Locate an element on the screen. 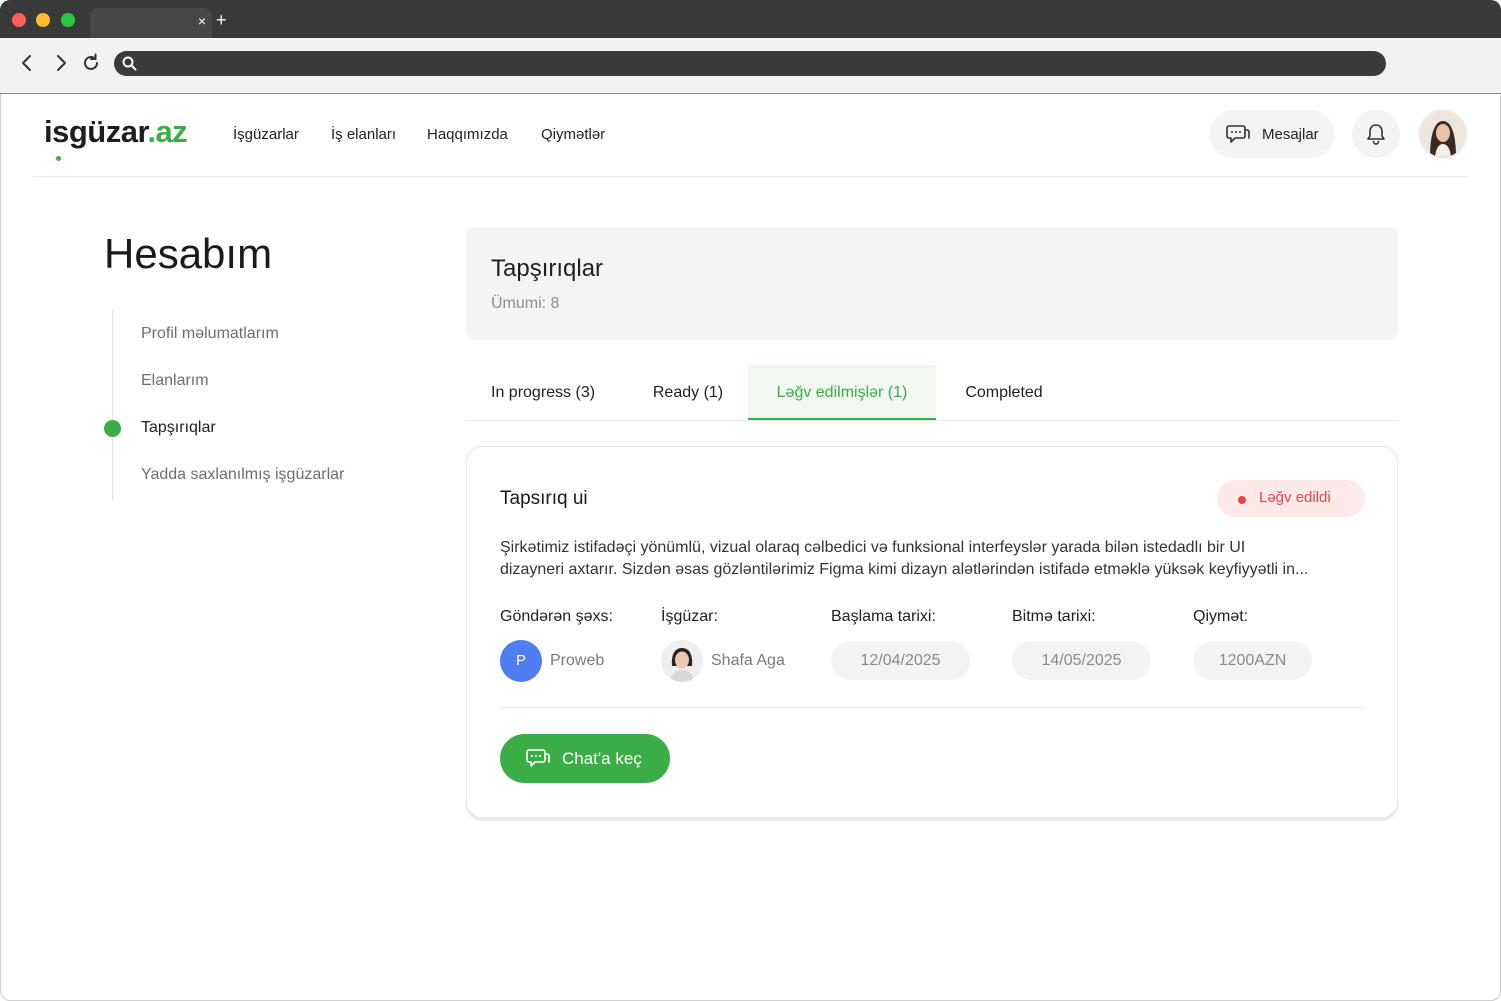 This screenshot has width=1501, height=1001. site-logo: isgüzar.az is located at coordinates (116, 137).